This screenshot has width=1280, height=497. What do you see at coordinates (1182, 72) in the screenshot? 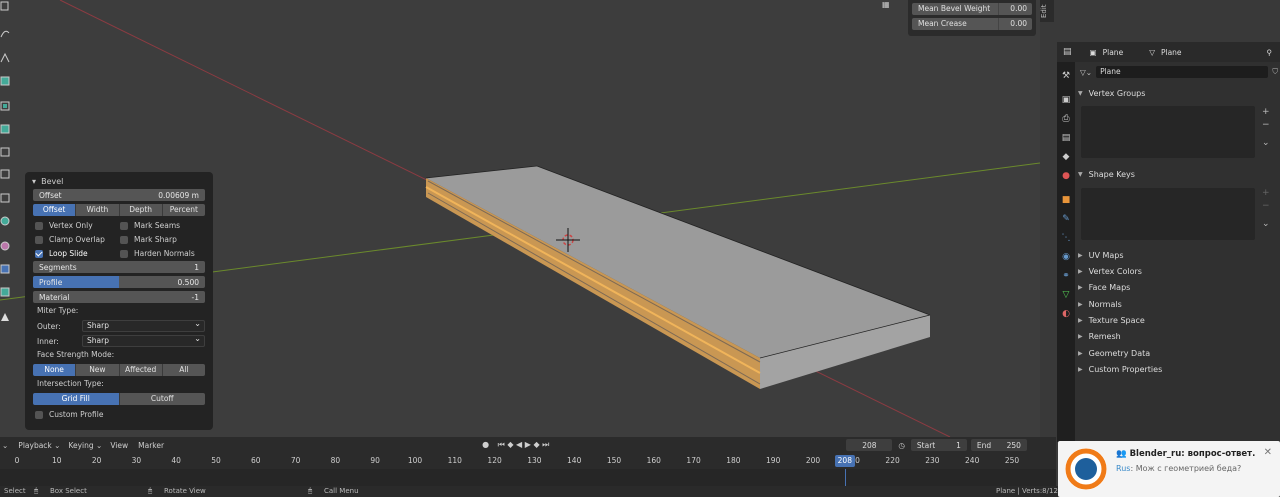
I see `mesh-name-field: Plane` at bounding box center [1182, 72].